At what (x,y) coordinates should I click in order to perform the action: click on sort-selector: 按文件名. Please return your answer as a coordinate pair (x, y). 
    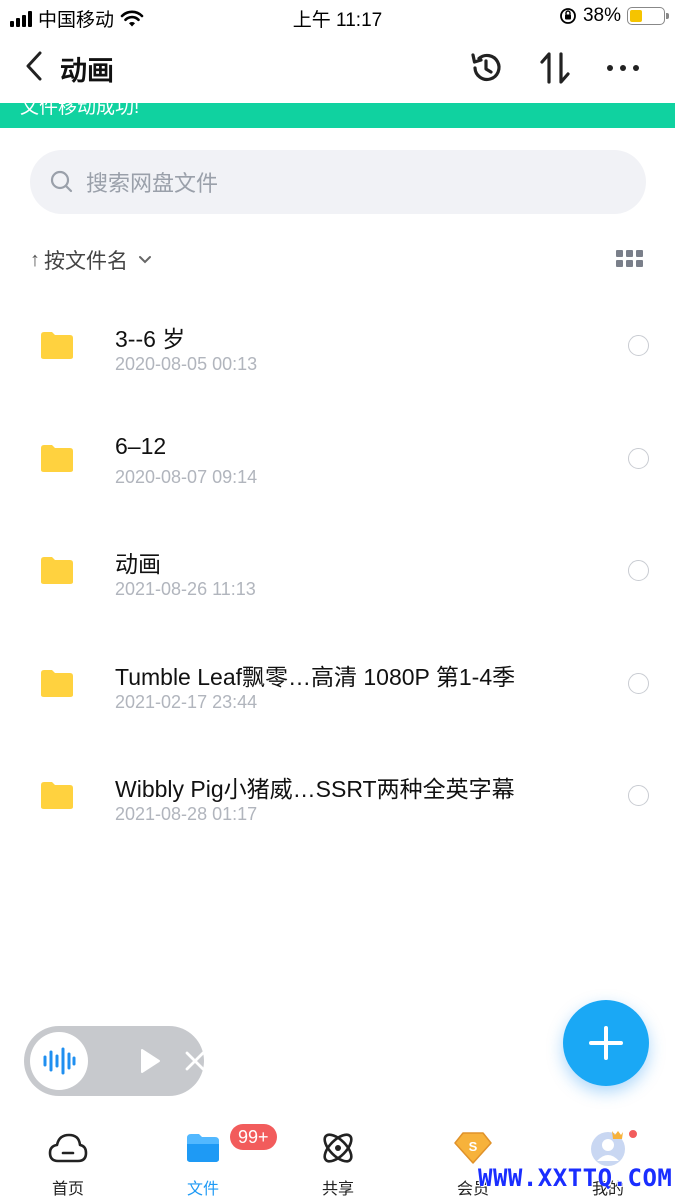
    Looking at the image, I should click on (86, 260).